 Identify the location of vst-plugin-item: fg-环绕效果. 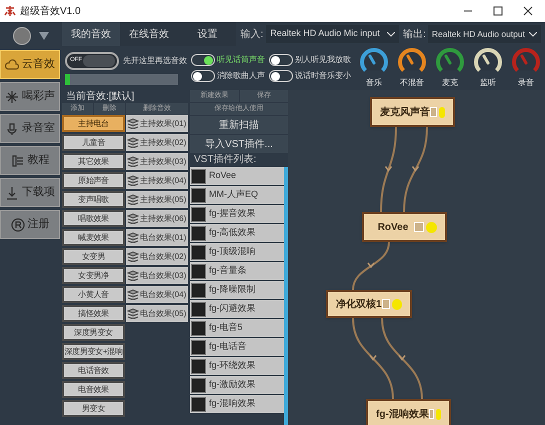
(237, 366).